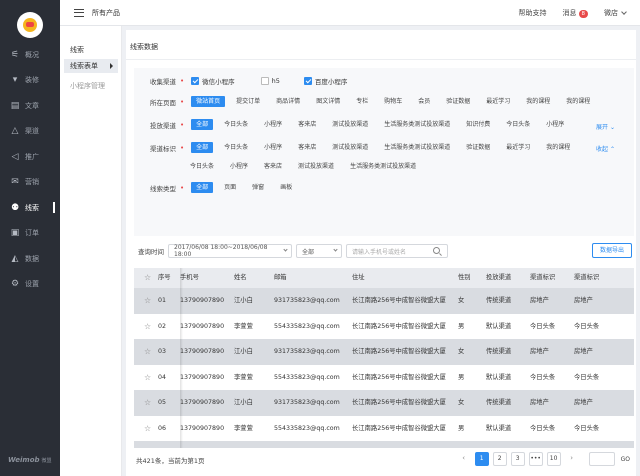 The image size is (640, 476). I want to click on tag-option: 验证数据, so click(478, 147).